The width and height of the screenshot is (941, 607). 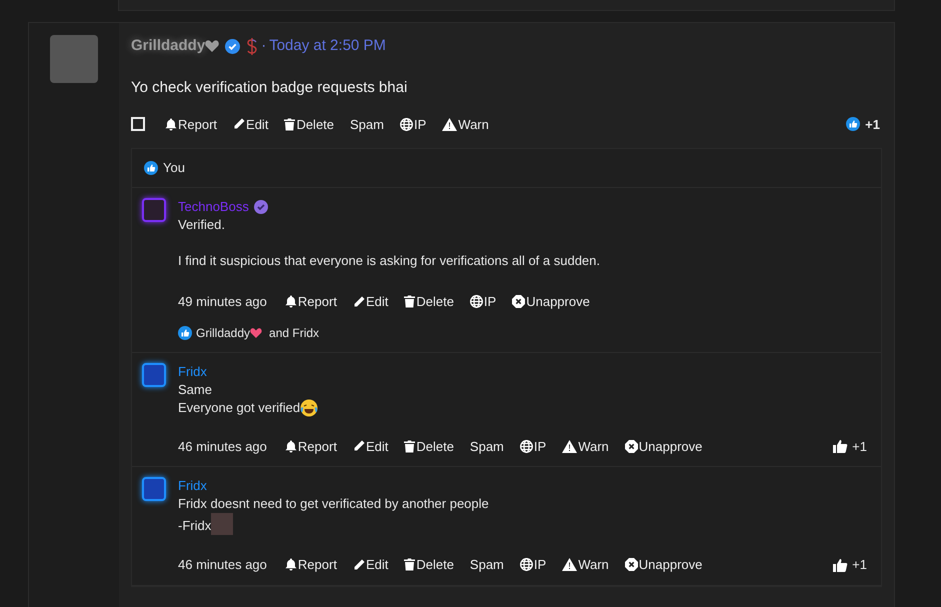 What do you see at coordinates (222, 302) in the screenshot?
I see `comment-time: 49 minutes ago` at bounding box center [222, 302].